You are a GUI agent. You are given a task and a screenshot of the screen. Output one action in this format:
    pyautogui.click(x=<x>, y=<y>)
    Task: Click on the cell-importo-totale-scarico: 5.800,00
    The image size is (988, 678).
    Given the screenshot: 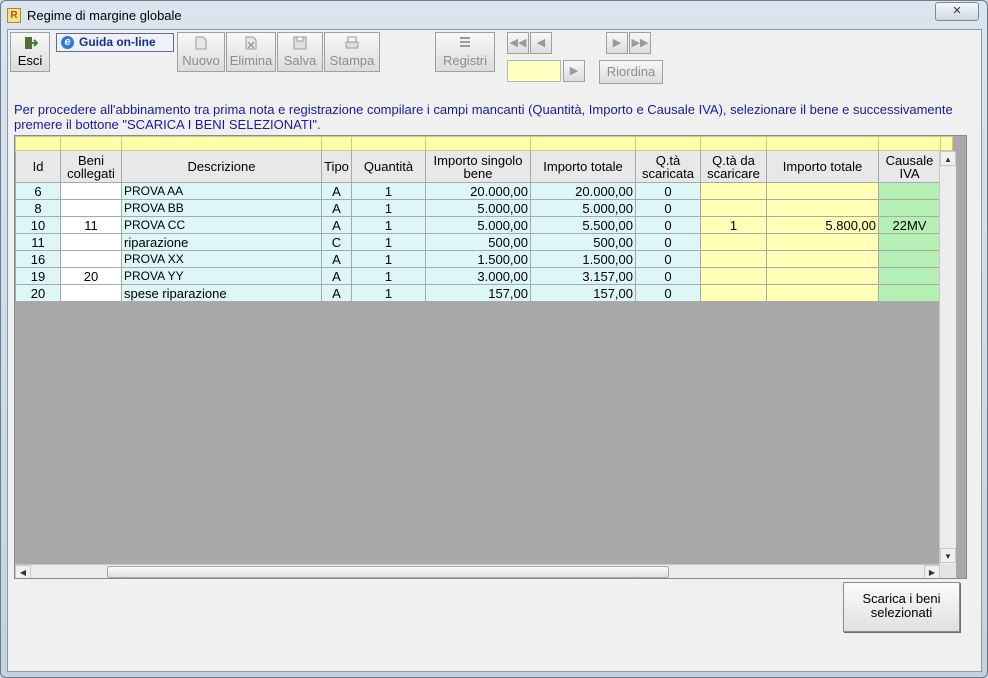 What is the action you would take?
    pyautogui.click(x=822, y=225)
    